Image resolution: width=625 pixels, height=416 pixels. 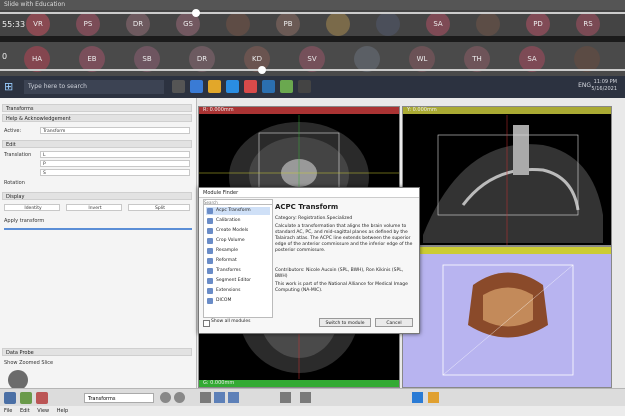 I want to click on identity-button: Identity, so click(x=32, y=207).